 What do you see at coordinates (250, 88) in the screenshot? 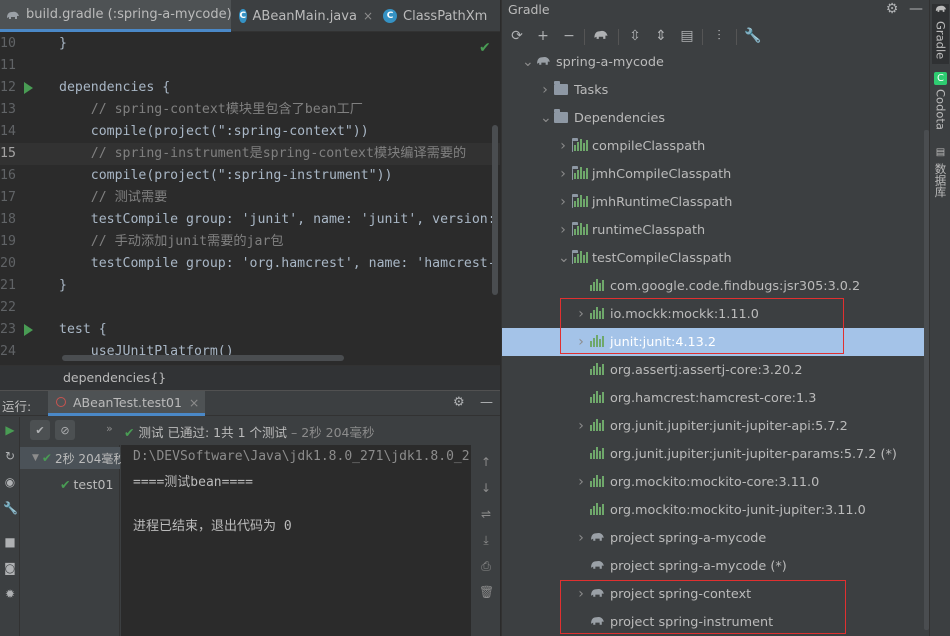
I see `code-line: 12 dependencies {` at bounding box center [250, 88].